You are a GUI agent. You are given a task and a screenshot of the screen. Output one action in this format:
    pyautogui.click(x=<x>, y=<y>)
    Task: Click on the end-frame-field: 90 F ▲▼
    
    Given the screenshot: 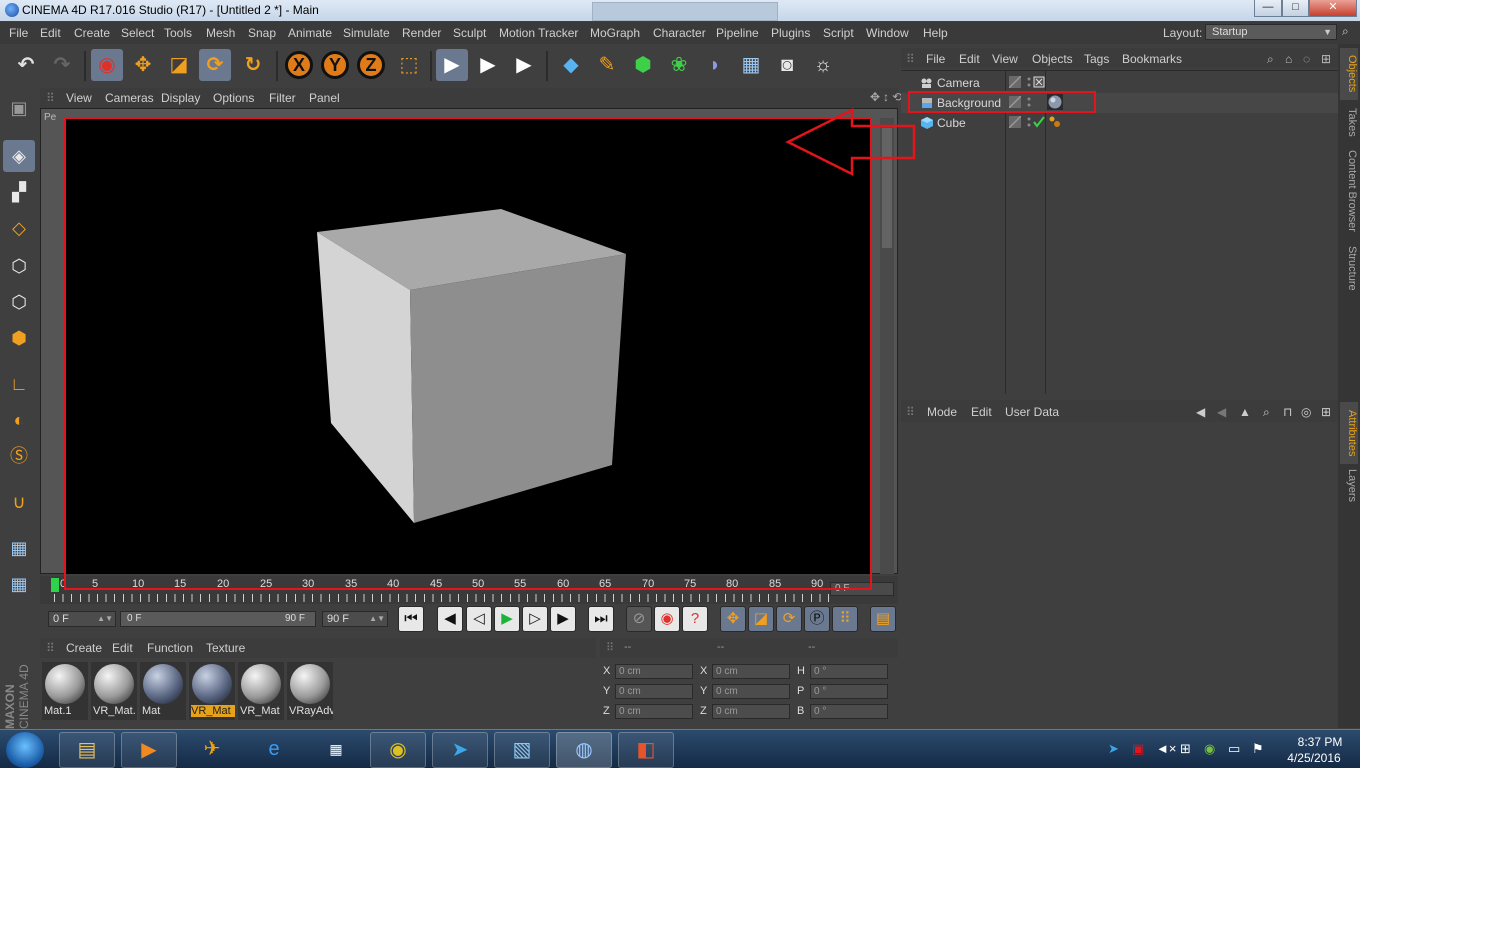 What is the action you would take?
    pyautogui.click(x=355, y=619)
    